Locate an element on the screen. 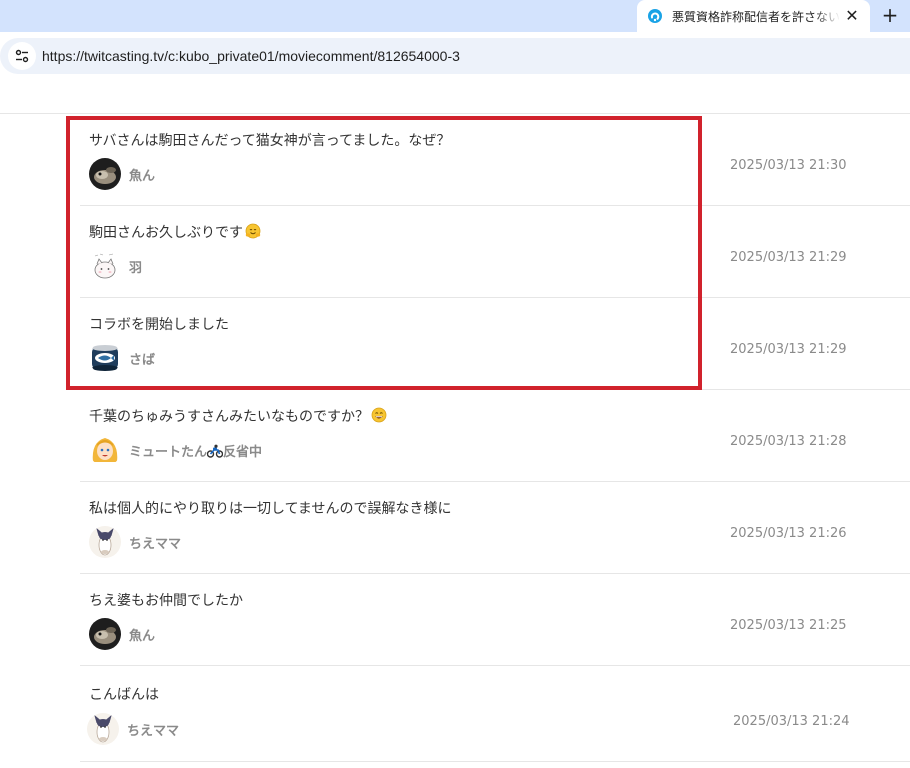 The width and height of the screenshot is (910, 768). user-name-text: ミュートたん is located at coordinates (168, 452).